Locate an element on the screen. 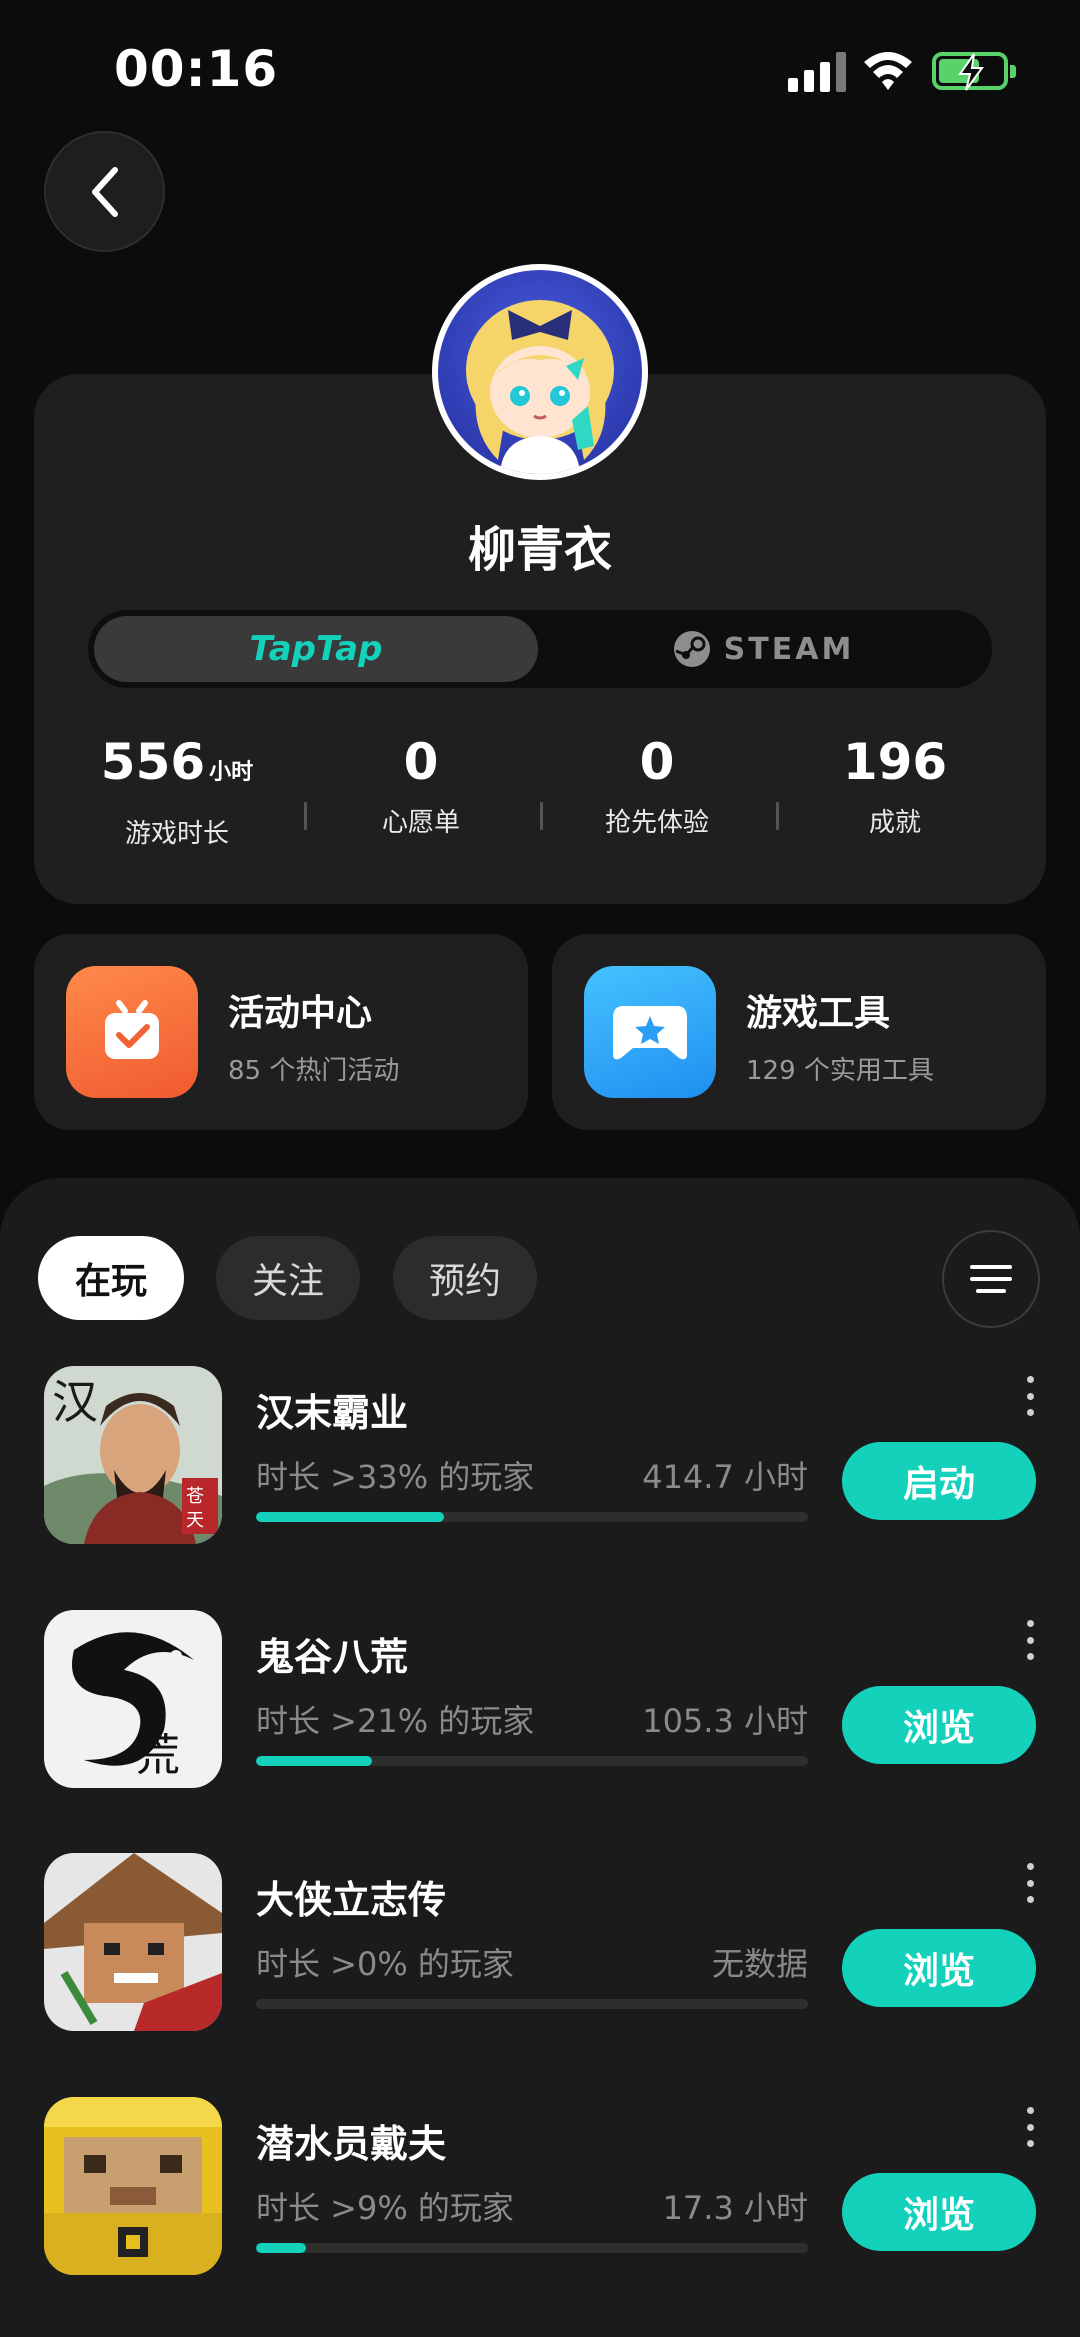  tab-playing: 在玩 is located at coordinates (111, 1278).